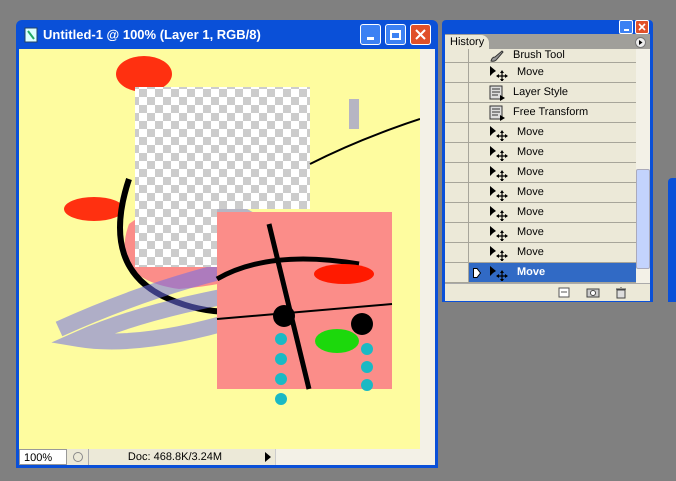 The width and height of the screenshot is (676, 481). What do you see at coordinates (175, 457) in the screenshot?
I see `document-size-info: Doc: 468.8K/3.24M` at bounding box center [175, 457].